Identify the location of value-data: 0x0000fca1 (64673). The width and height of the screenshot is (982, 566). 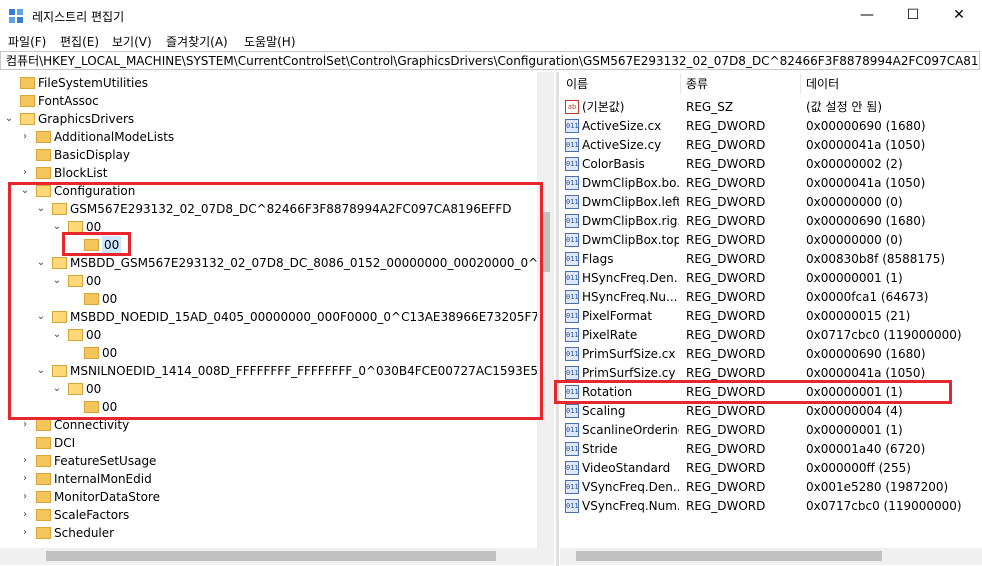
(867, 297).